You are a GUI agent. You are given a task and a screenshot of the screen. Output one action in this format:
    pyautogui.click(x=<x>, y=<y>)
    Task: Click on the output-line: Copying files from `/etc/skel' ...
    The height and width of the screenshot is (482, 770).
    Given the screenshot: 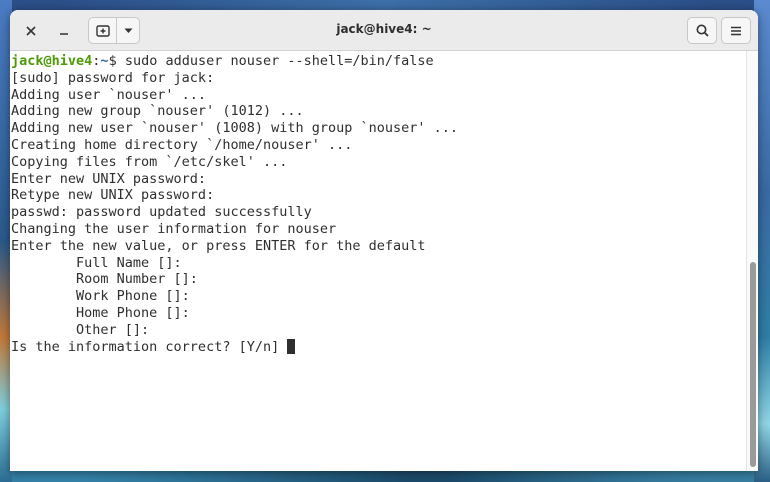 What is the action you would take?
    pyautogui.click(x=149, y=161)
    